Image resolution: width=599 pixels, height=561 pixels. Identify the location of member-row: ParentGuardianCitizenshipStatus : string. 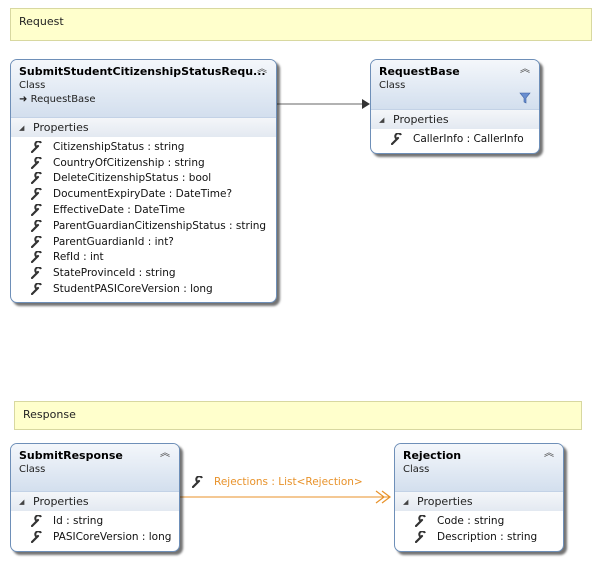
(143, 226).